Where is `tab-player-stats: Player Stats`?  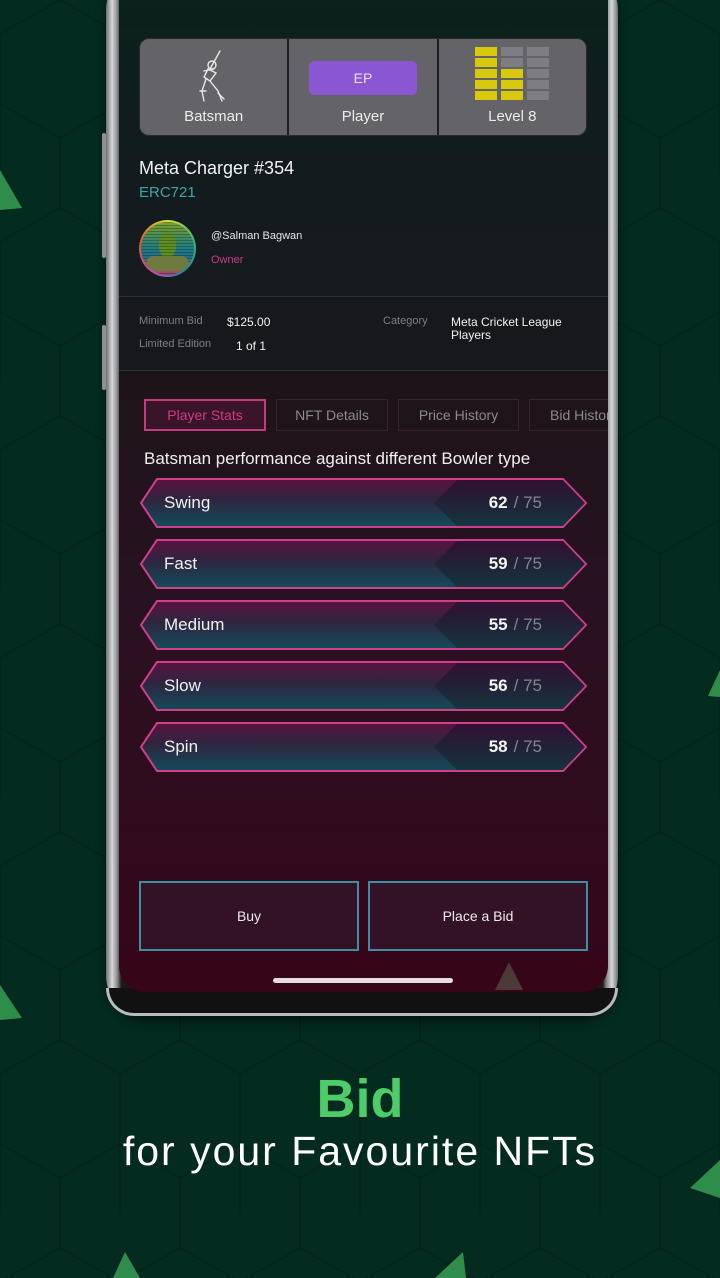 tab-player-stats: Player Stats is located at coordinates (205, 415).